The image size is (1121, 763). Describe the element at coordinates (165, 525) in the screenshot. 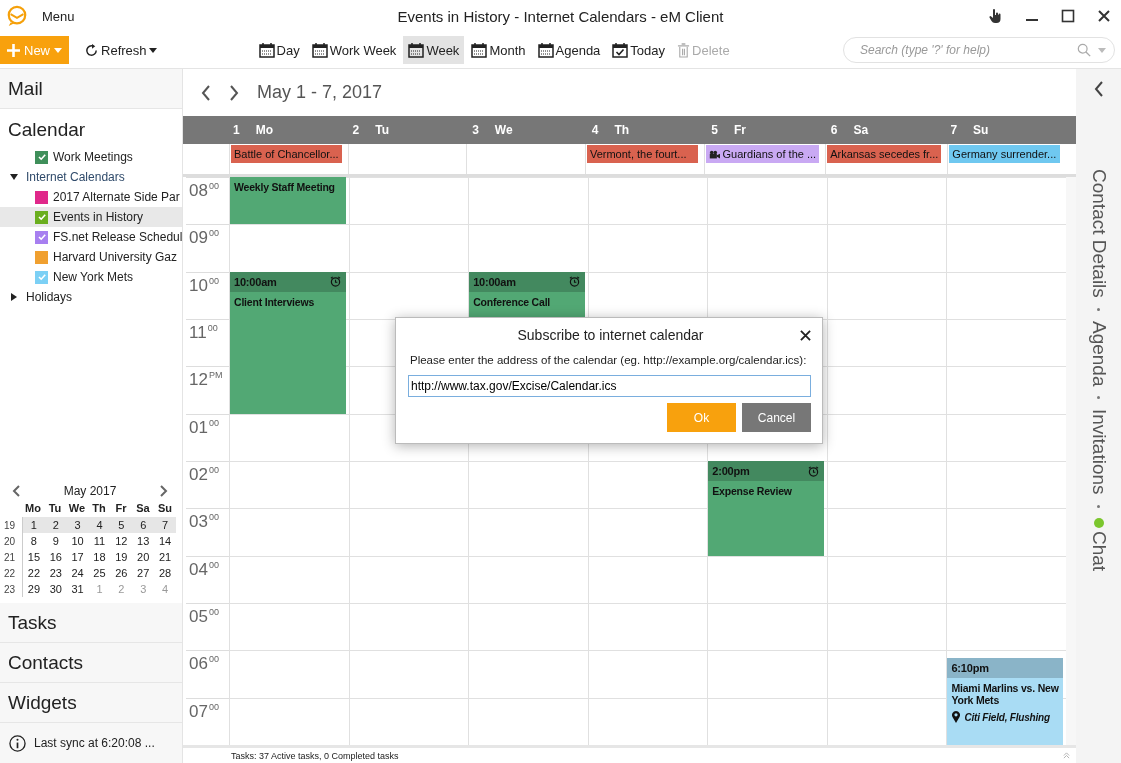

I see `day-number: 7` at that location.